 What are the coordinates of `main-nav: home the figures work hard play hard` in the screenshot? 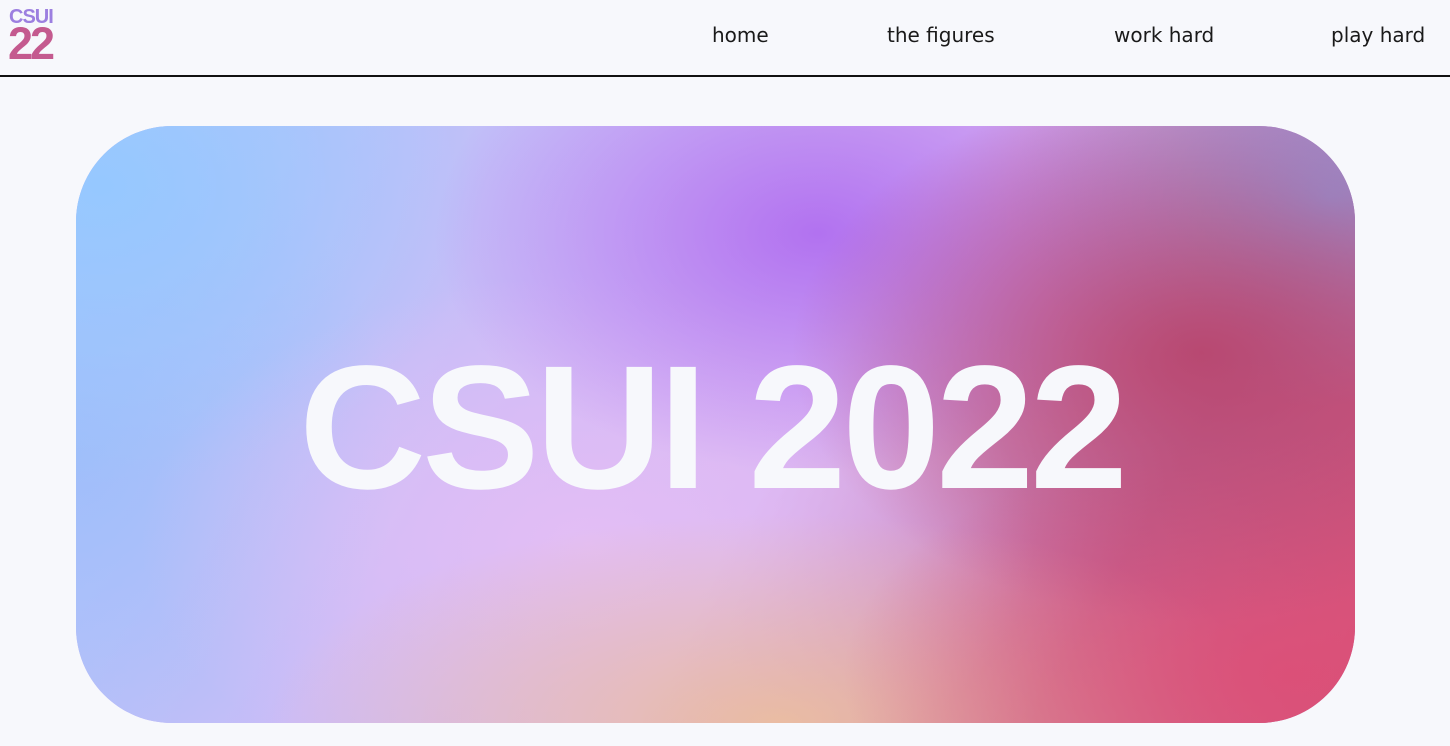 It's located at (725, 36).